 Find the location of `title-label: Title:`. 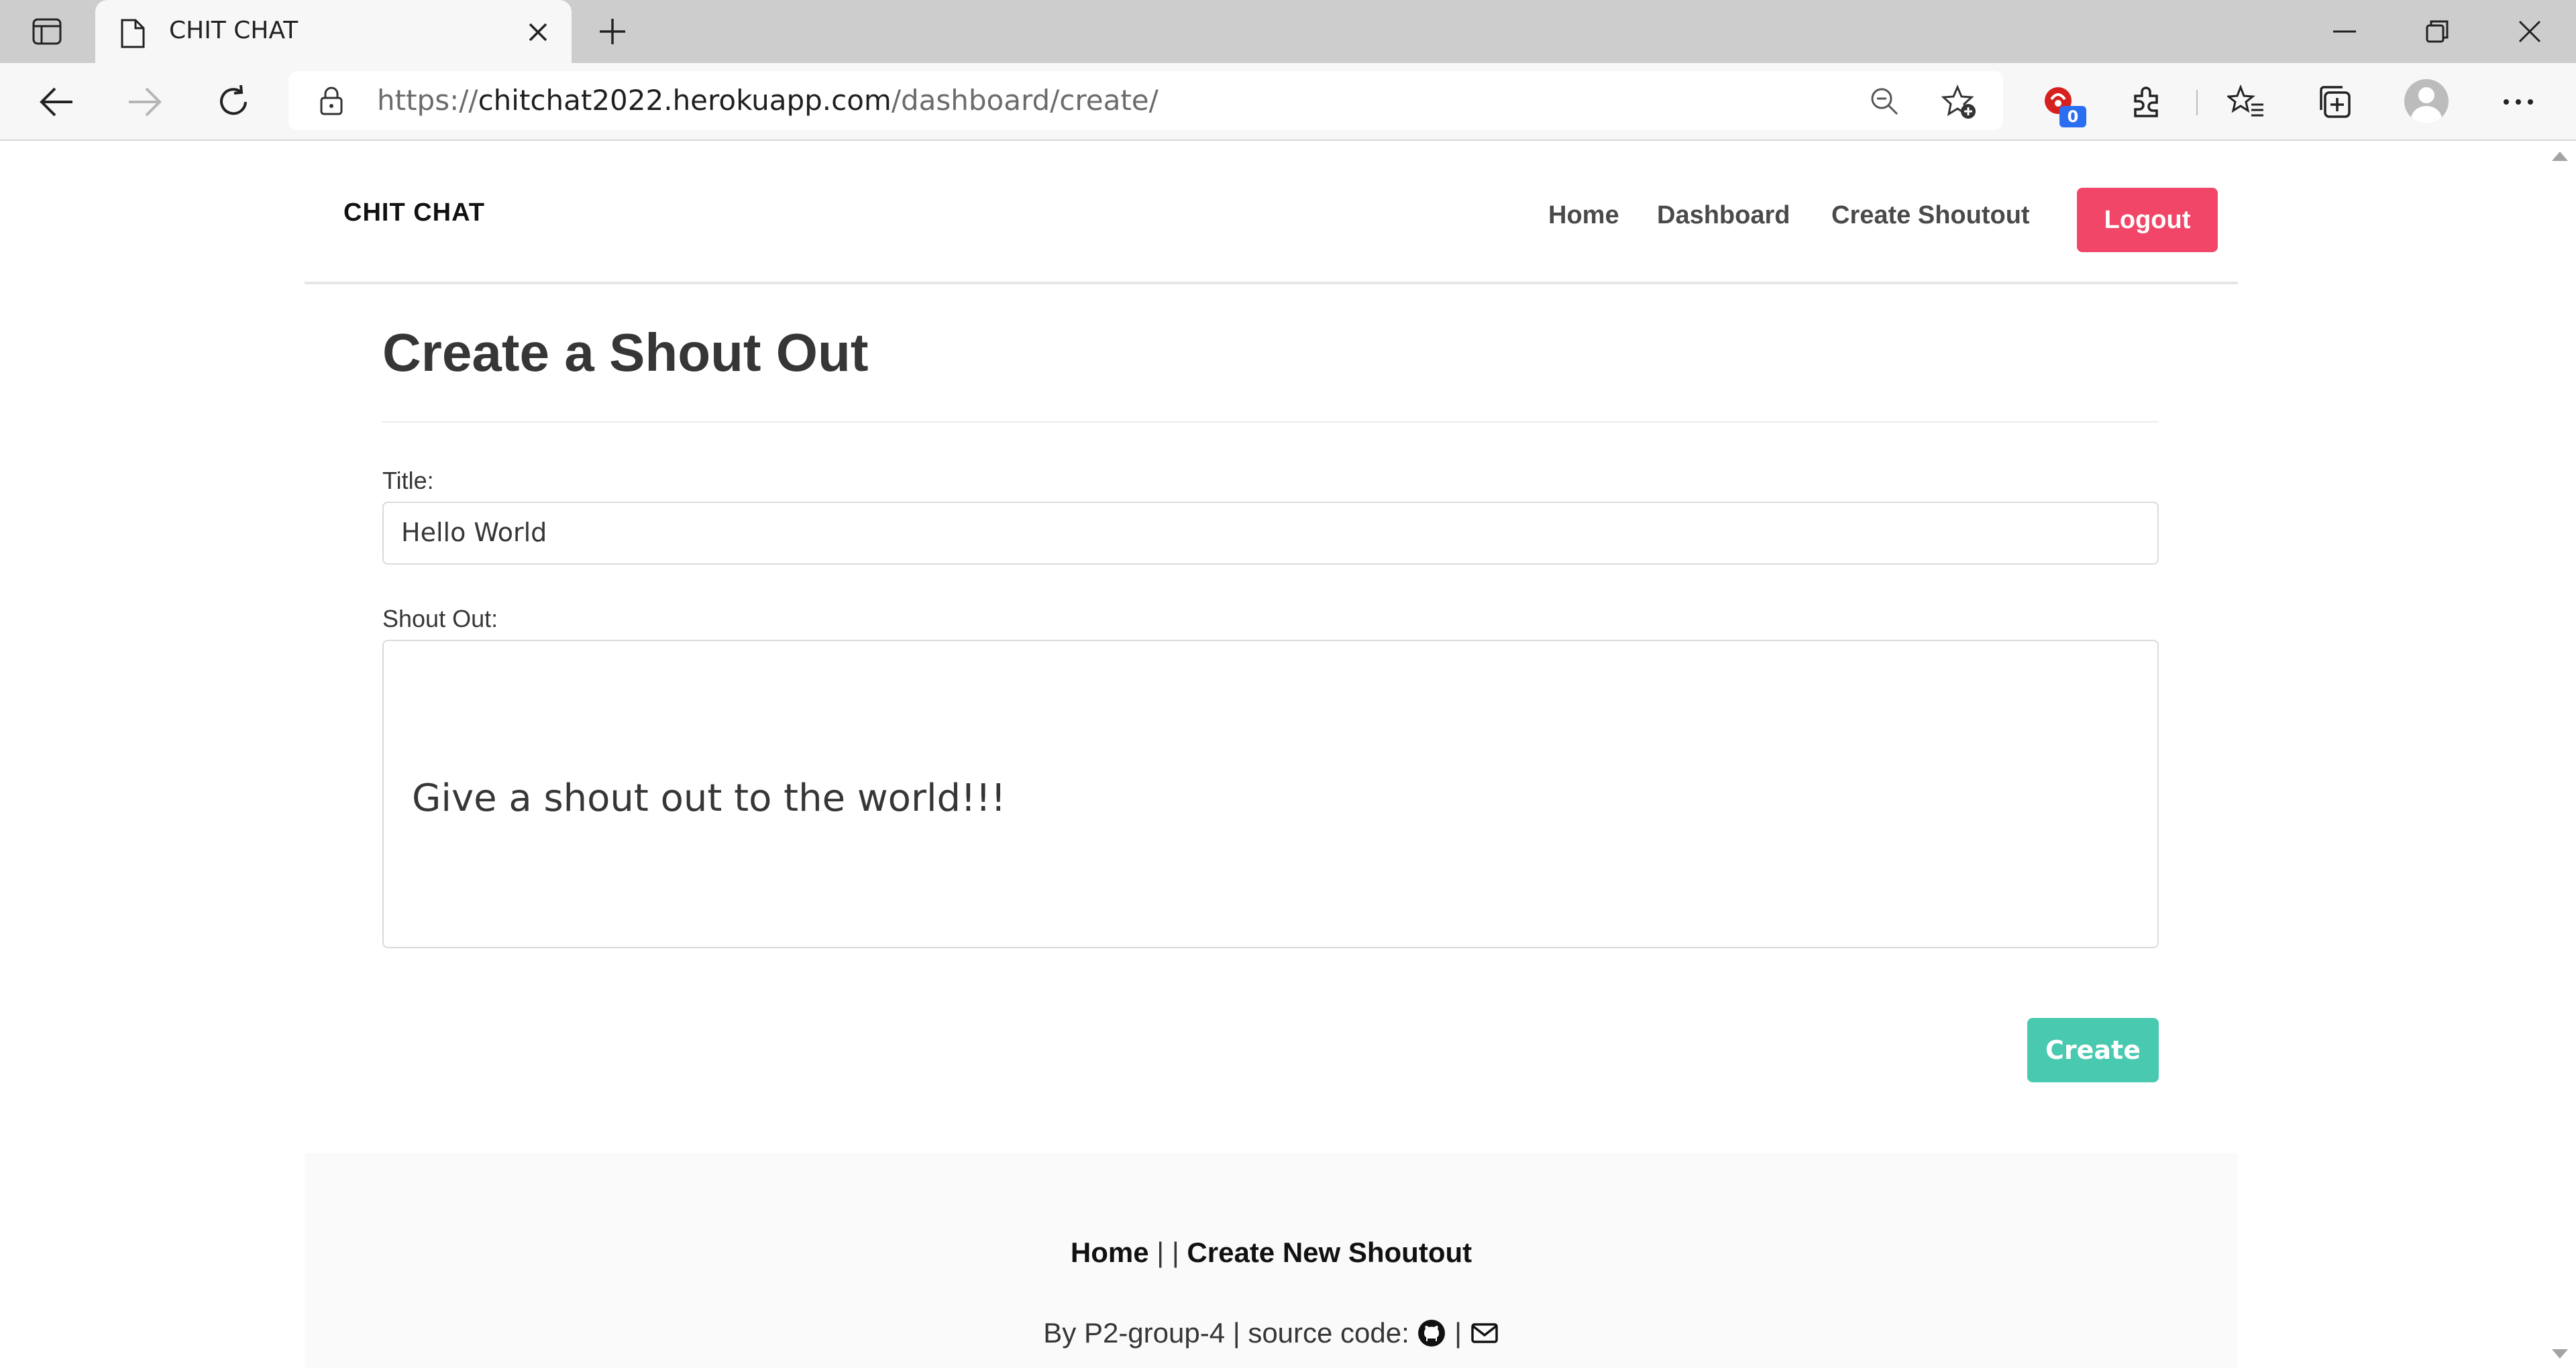

title-label: Title: is located at coordinates (408, 480).